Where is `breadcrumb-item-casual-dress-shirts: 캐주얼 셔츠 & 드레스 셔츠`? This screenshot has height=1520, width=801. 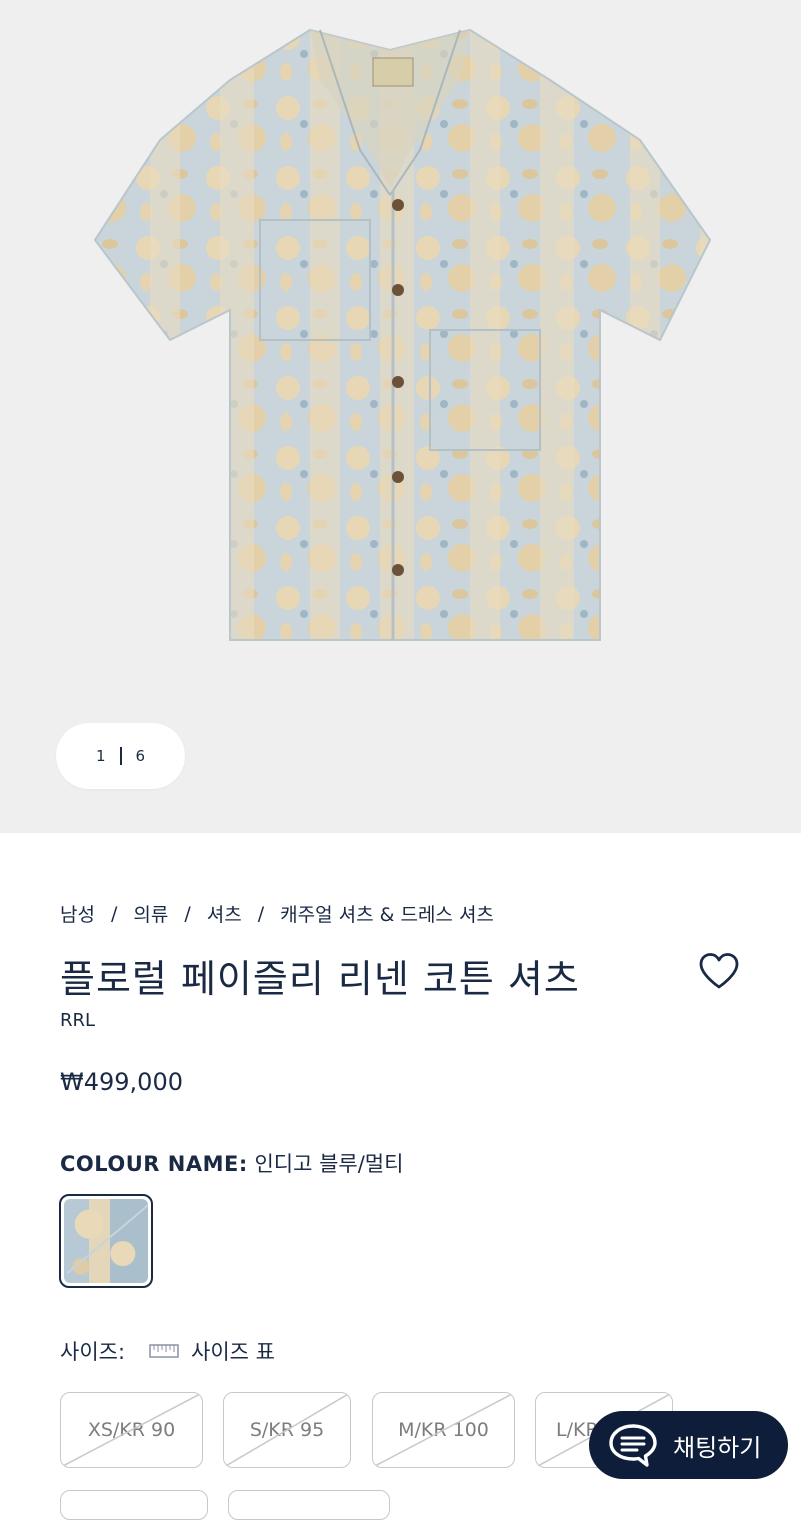 breadcrumb-item-casual-dress-shirts: 캐주얼 셔츠 & 드레스 셔츠 is located at coordinates (387, 913).